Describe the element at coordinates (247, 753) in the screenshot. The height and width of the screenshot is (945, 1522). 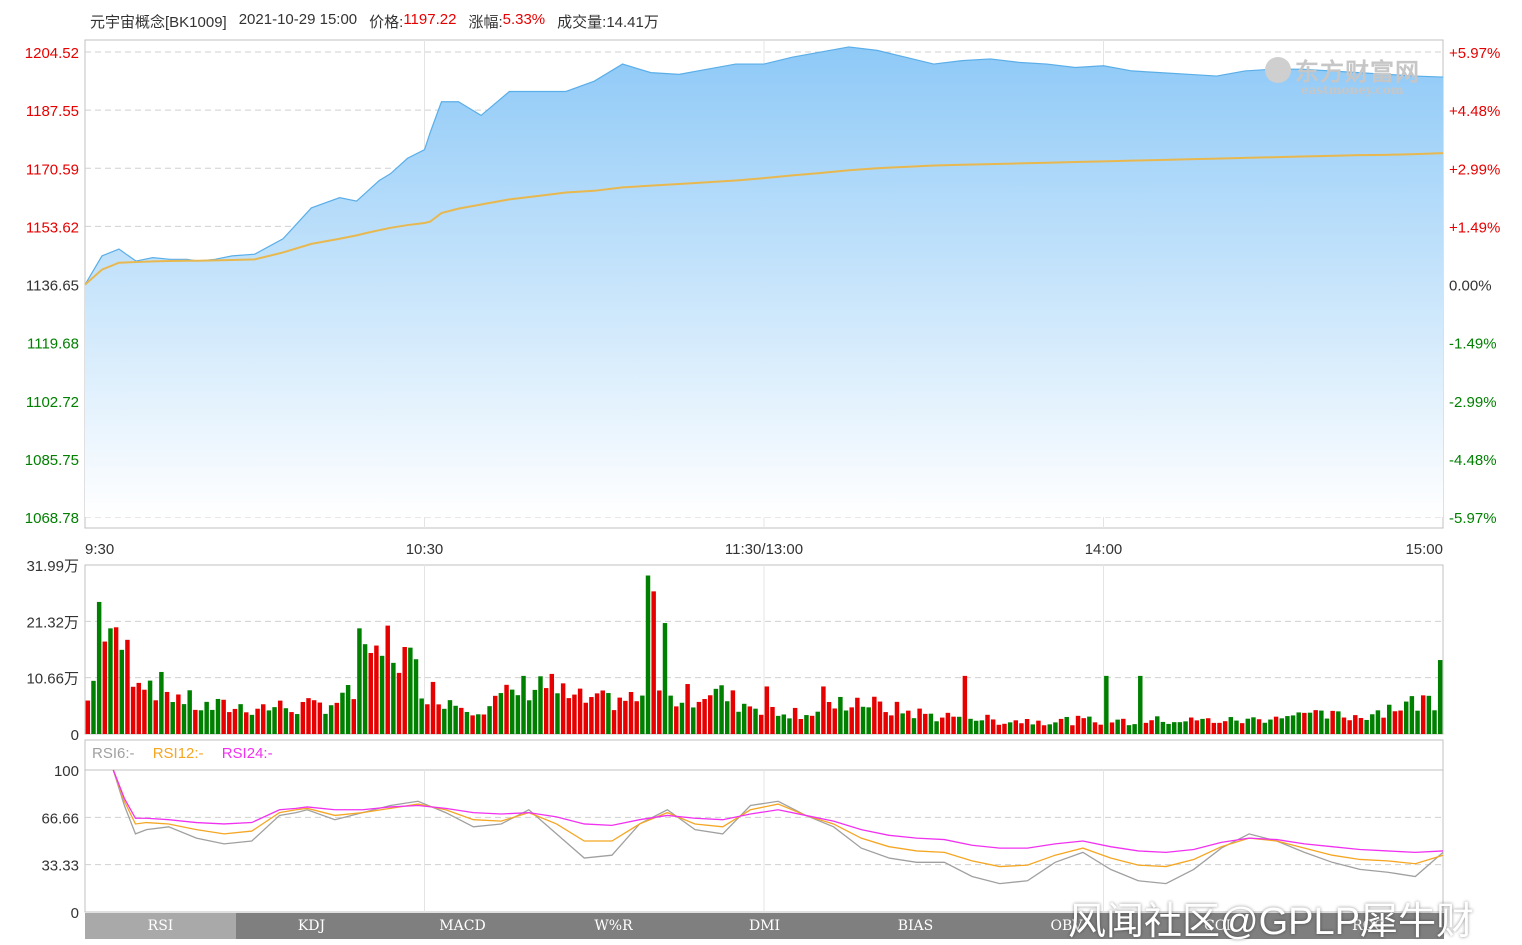
I see `legend-rsi24: RSI24:-` at that location.